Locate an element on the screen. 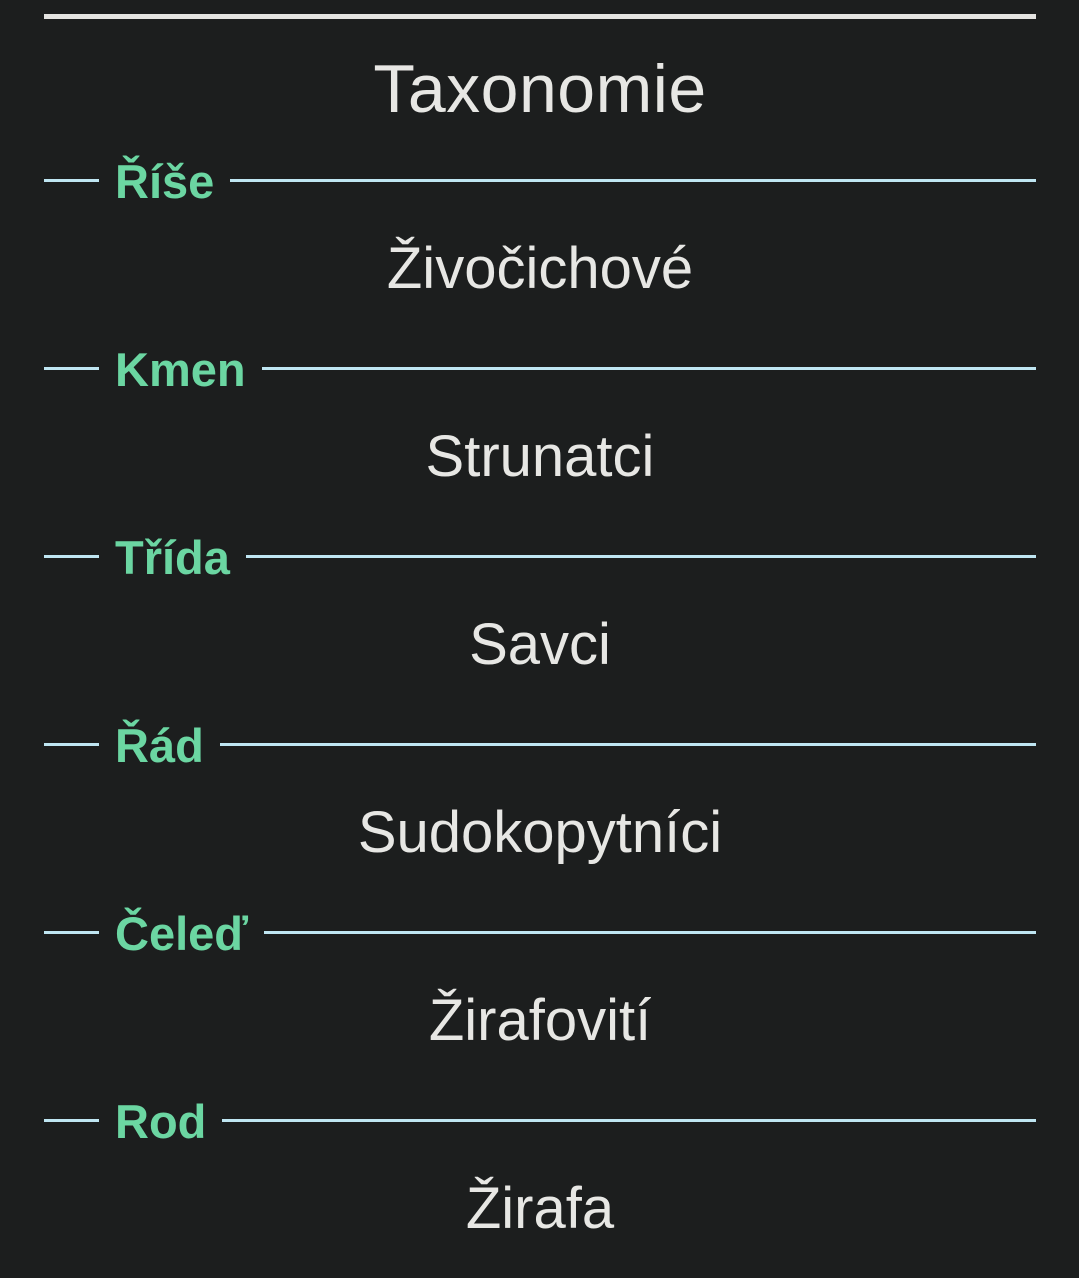 The width and height of the screenshot is (1079, 1278). rank-label: Kmen is located at coordinates (180, 369).